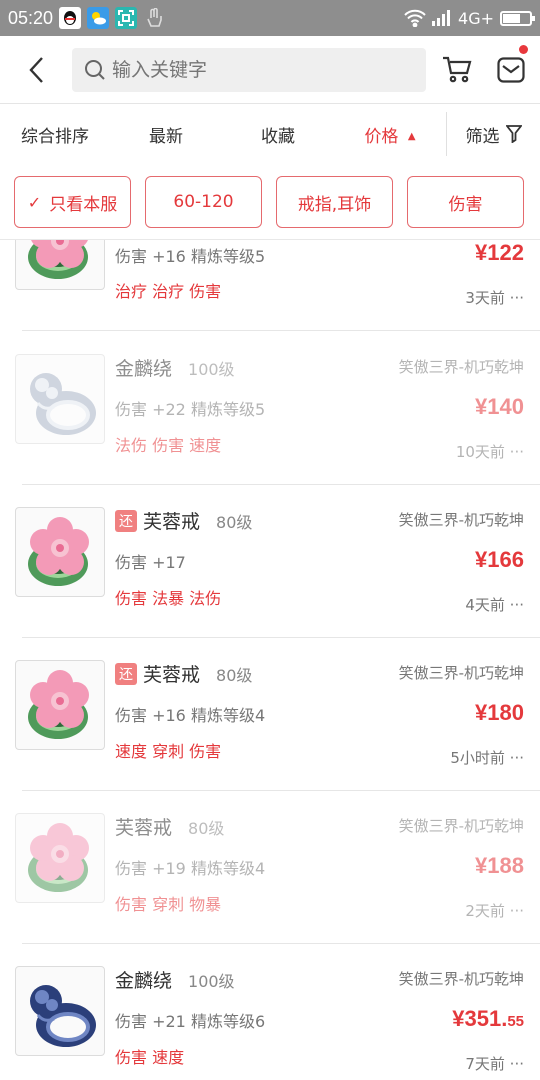 This screenshot has height=1080, width=540. I want to click on sort-price: 价格 ▲, so click(390, 134).